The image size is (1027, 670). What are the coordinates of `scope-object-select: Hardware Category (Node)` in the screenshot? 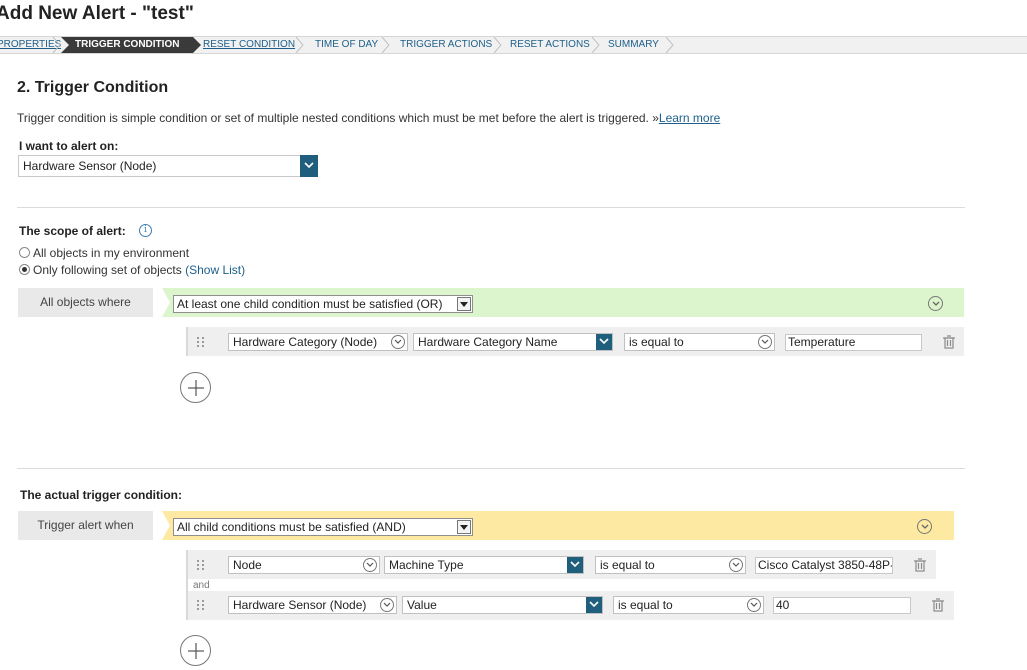 It's located at (318, 342).